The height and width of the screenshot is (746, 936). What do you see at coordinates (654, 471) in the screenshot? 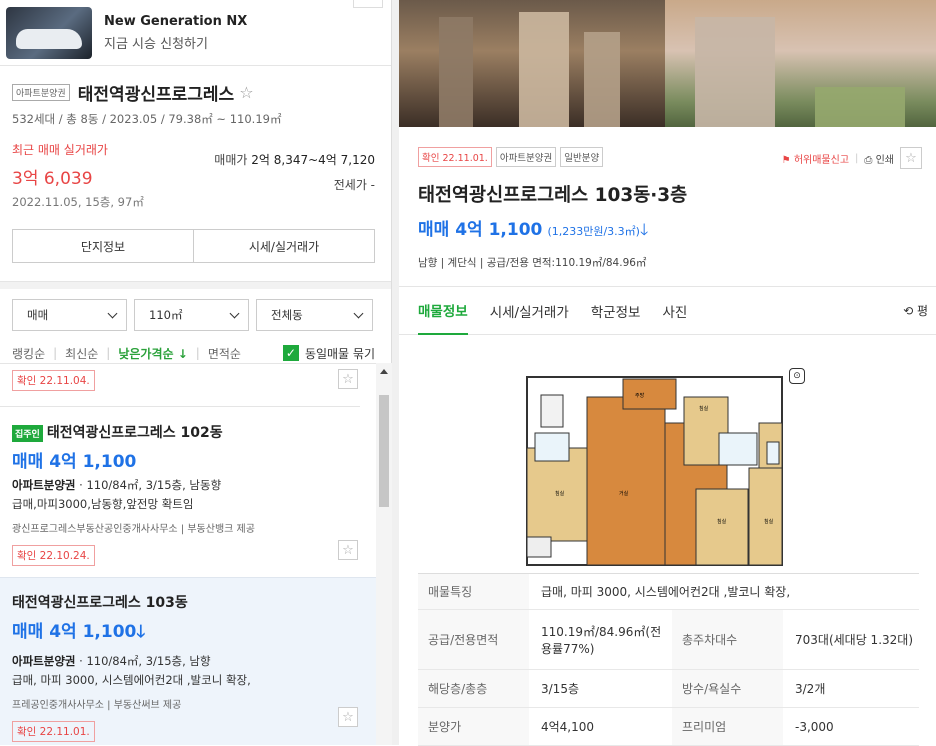
I see `floor-plan-image: 주방 침실 거실 침실 침실 침실` at bounding box center [654, 471].